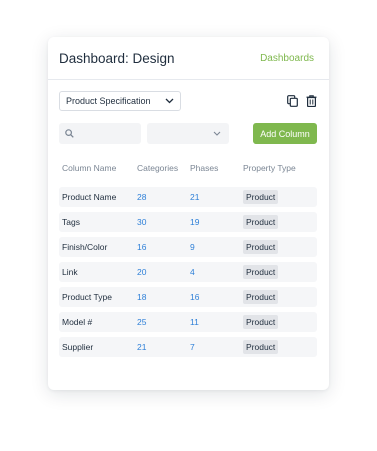 The height and width of the screenshot is (451, 377). Describe the element at coordinates (216, 322) in the screenshot. I see `cell-phases: 11` at that location.